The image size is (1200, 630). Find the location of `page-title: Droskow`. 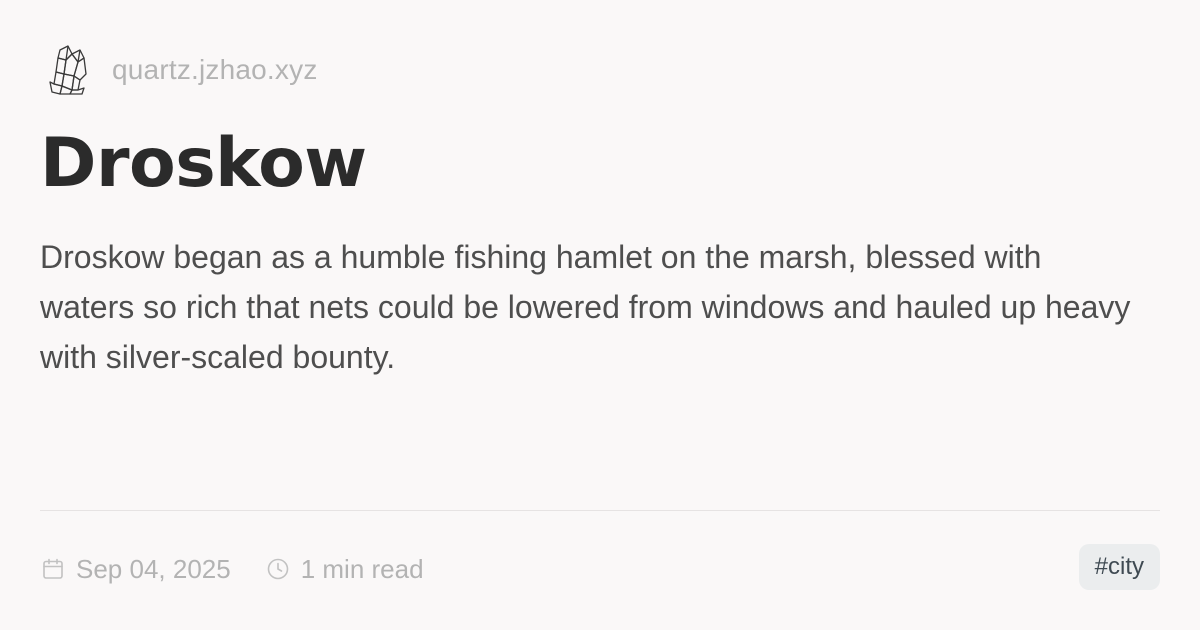

page-title: Droskow is located at coordinates (203, 163).